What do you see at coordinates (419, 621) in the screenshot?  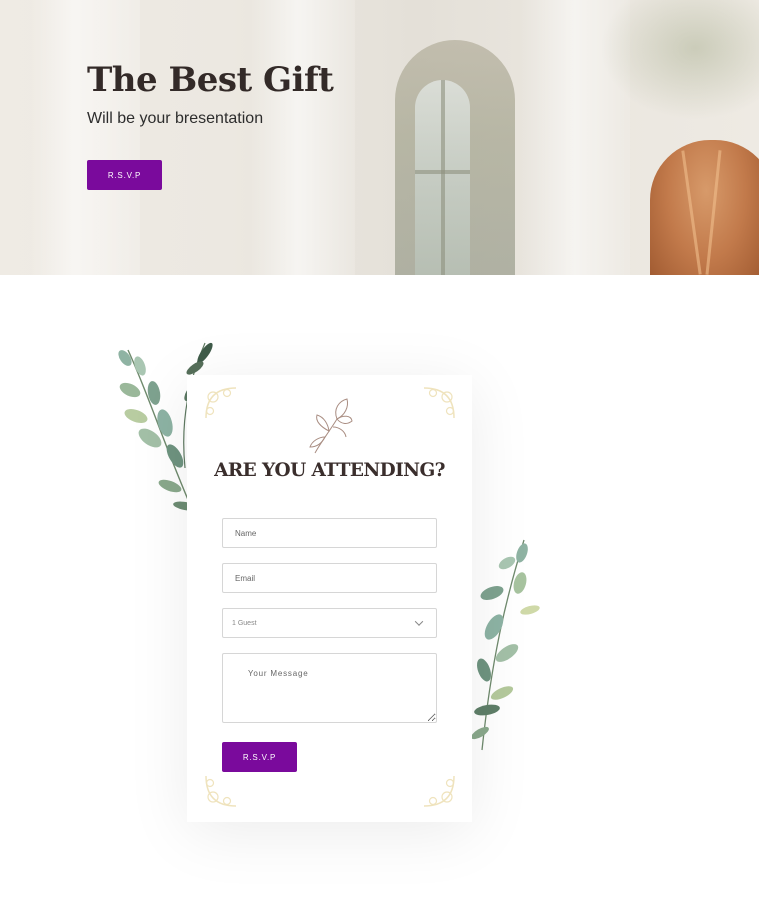 I see `chevron-down-icon` at bounding box center [419, 621].